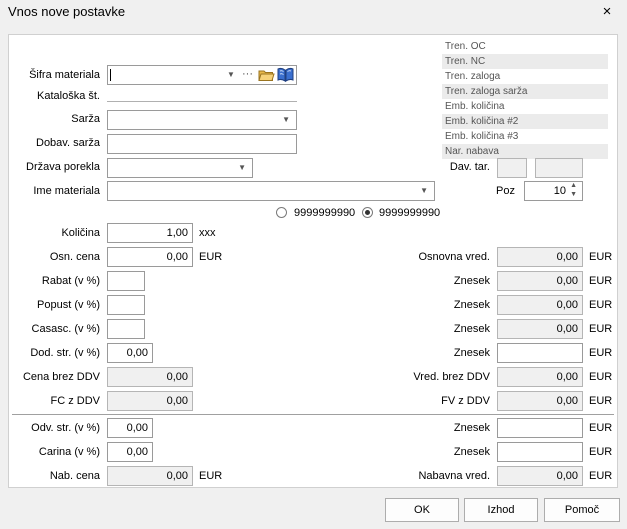 The image size is (627, 529). What do you see at coordinates (150, 377) in the screenshot?
I see `cena-brez-ddv-field: 0,00` at bounding box center [150, 377].